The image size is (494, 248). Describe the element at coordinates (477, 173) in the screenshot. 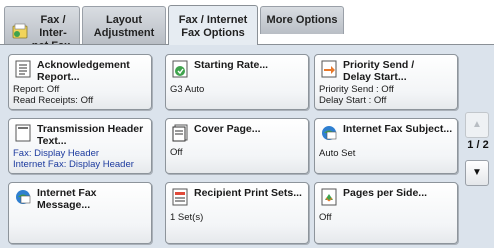

I see `scroll-down-button: ▼` at that location.